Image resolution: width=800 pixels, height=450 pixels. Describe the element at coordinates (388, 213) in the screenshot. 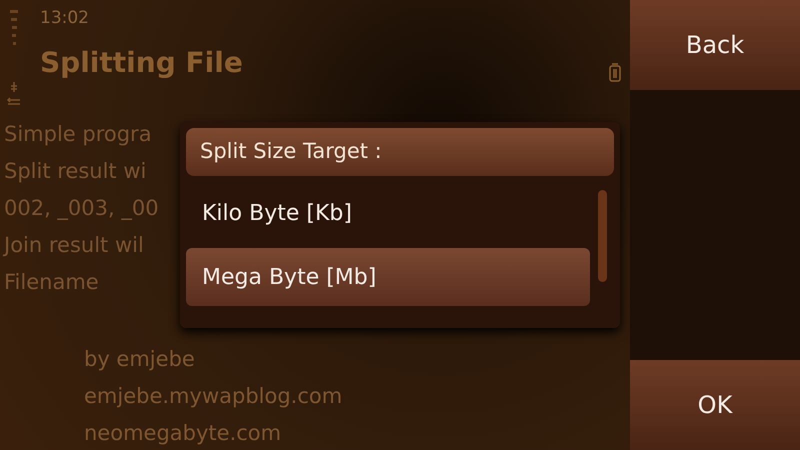

I see `option-item: Kilo Byte [Kb]` at that location.